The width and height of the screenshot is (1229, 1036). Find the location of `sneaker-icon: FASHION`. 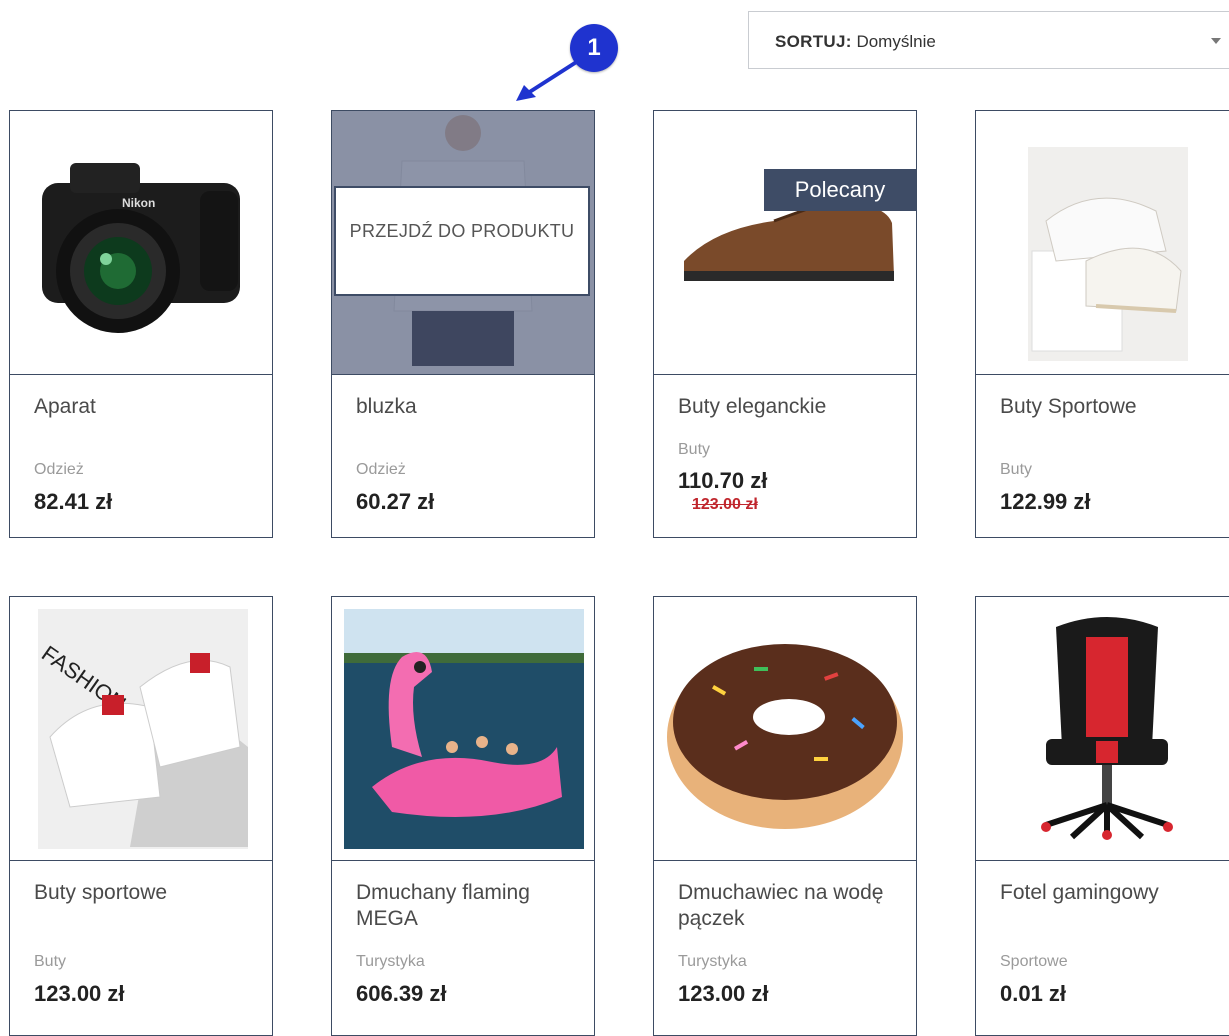

sneaker-icon: FASHION is located at coordinates (142, 729).